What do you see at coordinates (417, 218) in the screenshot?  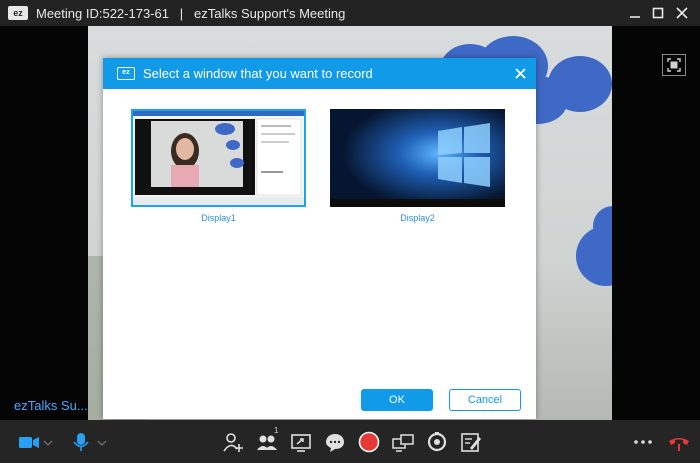 I see `display2-label: Display2` at bounding box center [417, 218].